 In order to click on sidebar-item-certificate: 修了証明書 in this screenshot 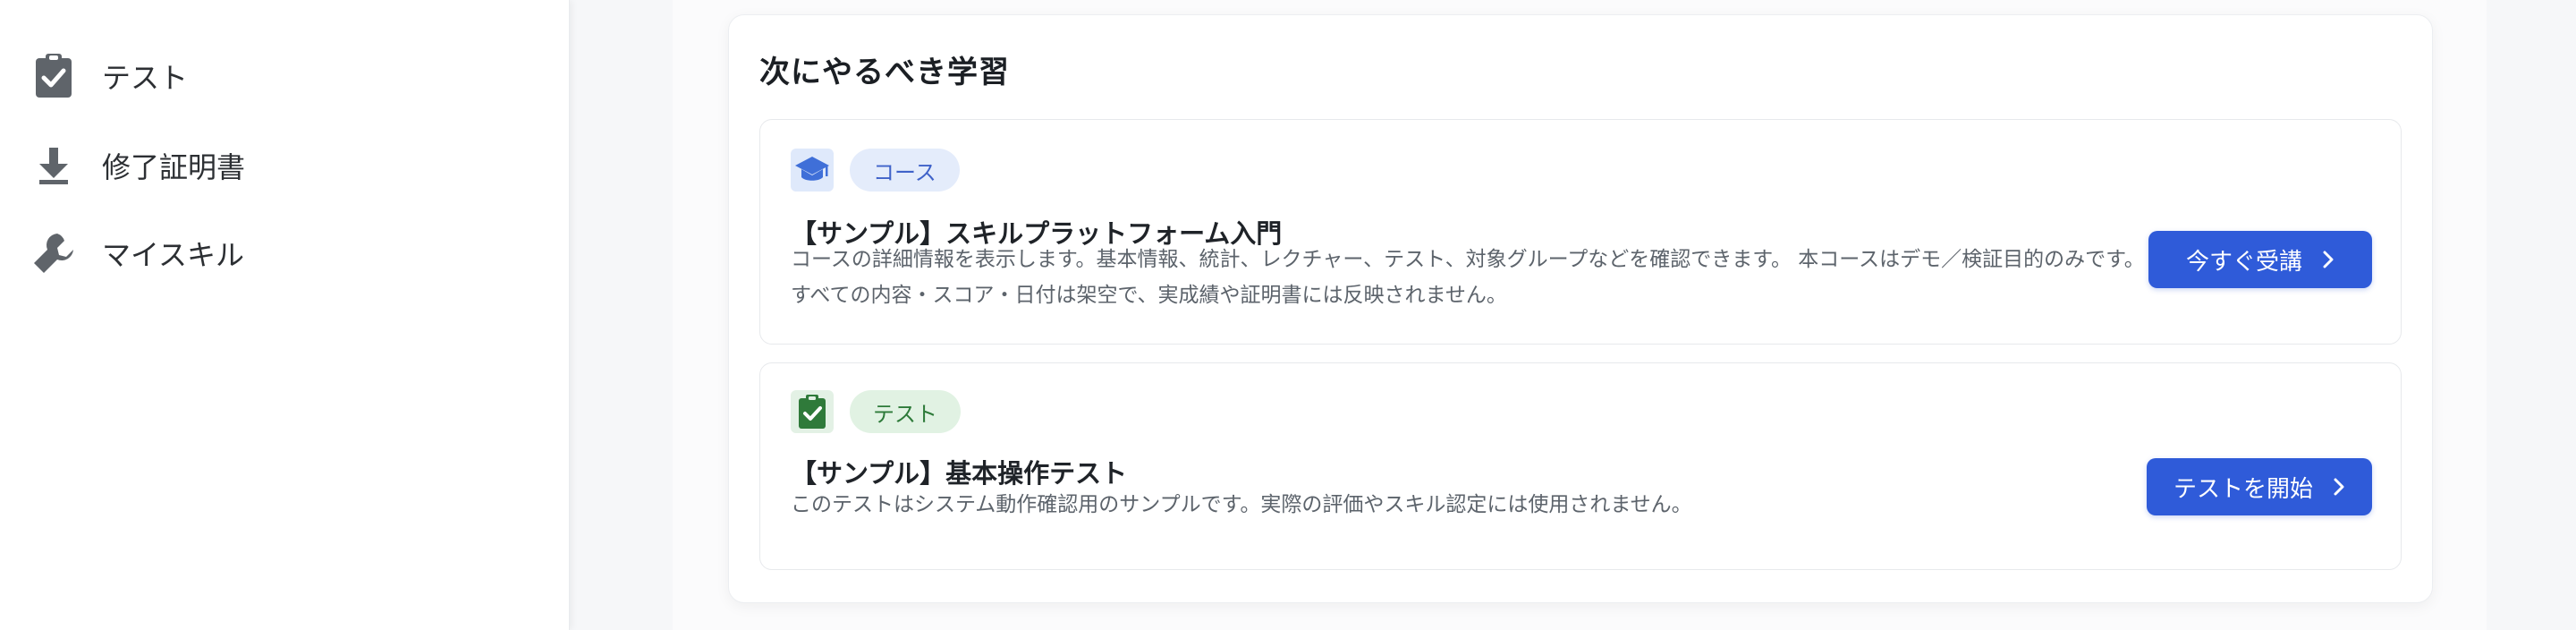, I will do `click(284, 165)`.